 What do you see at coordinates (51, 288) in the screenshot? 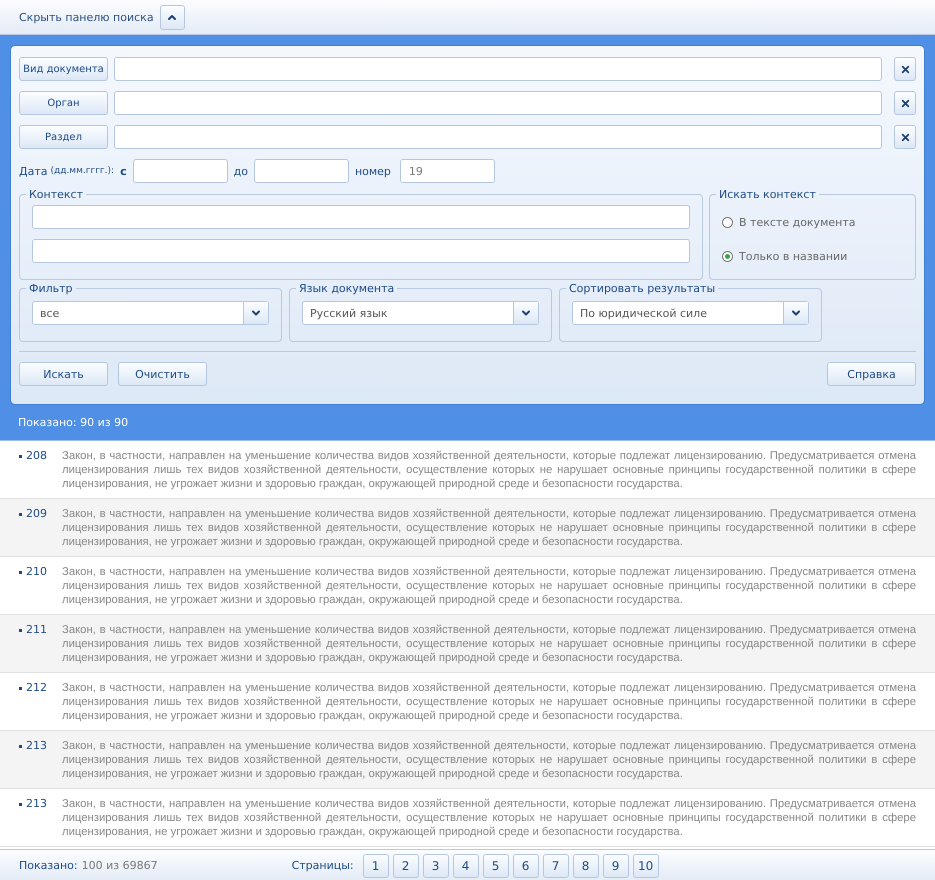
I see `group-legend: Фильтр` at bounding box center [51, 288].